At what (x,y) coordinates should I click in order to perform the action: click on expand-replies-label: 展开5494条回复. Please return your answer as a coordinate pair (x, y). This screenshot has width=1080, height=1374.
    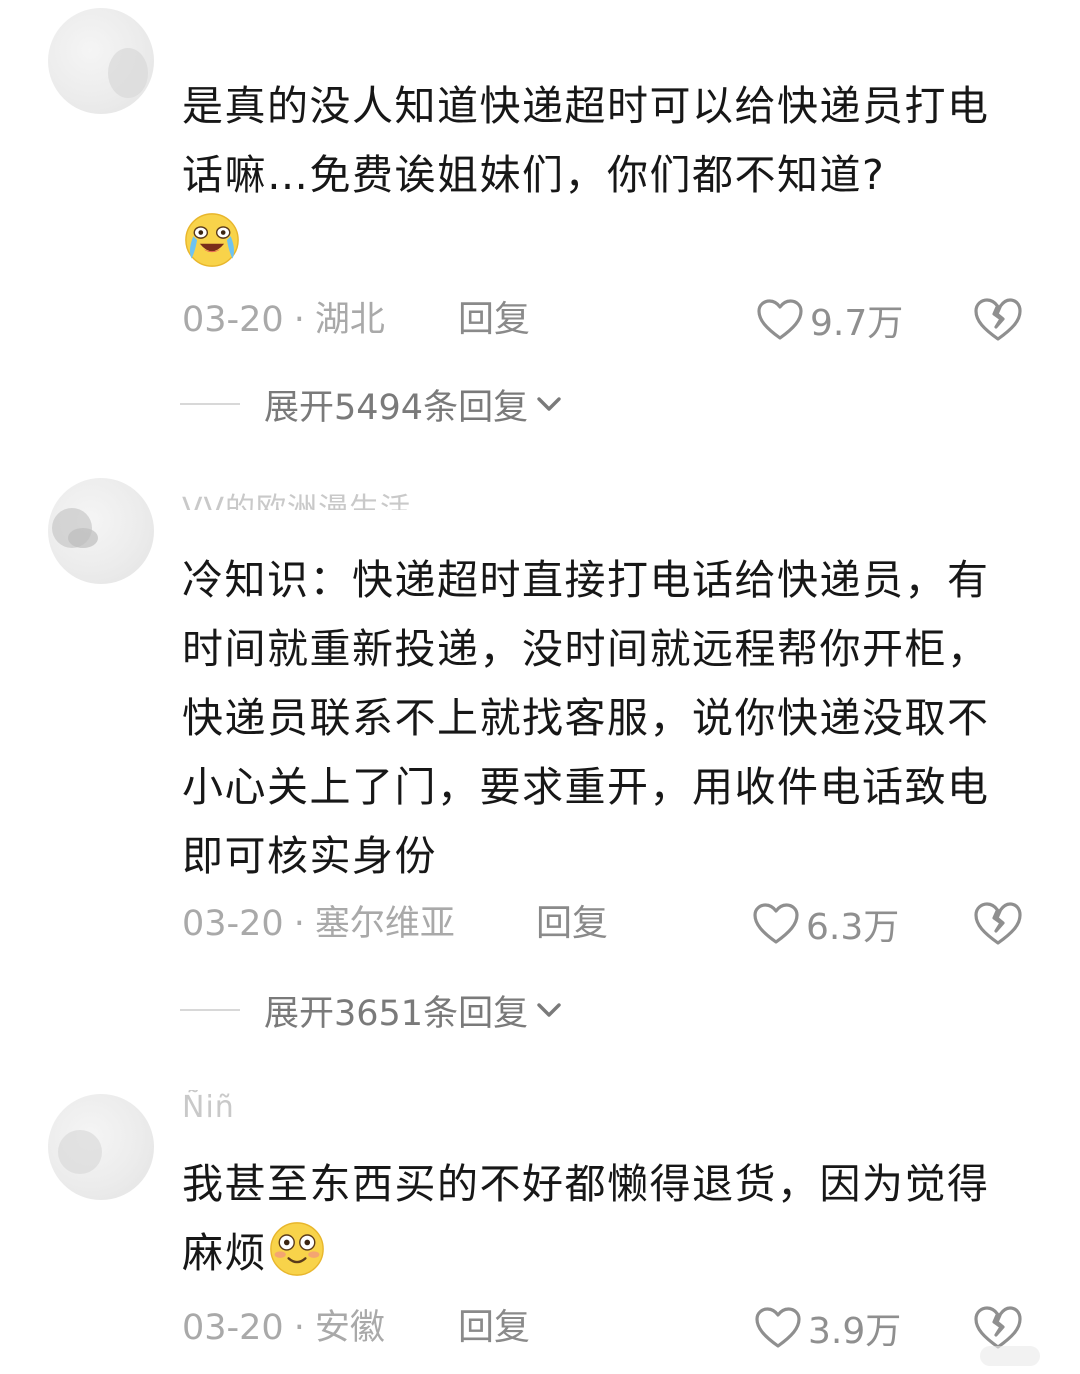
    Looking at the image, I should click on (396, 407).